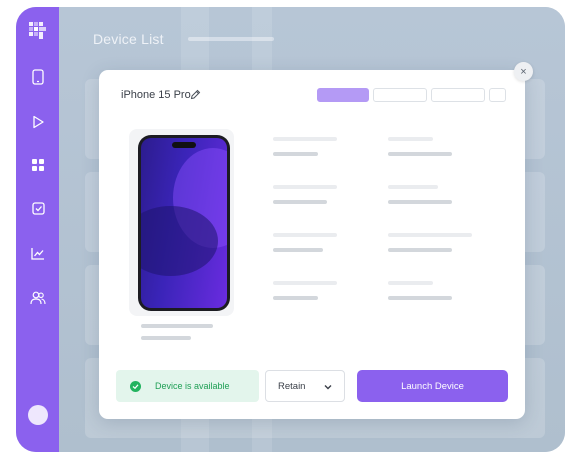  What do you see at coordinates (192, 386) in the screenshot?
I see `status-text: Device is available` at bounding box center [192, 386].